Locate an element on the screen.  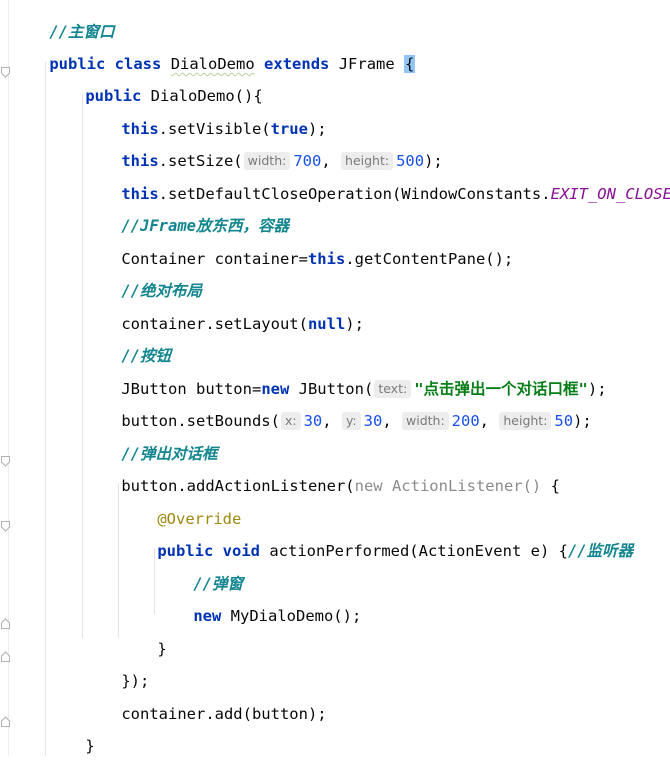
matched-brace: { is located at coordinates (410, 64).